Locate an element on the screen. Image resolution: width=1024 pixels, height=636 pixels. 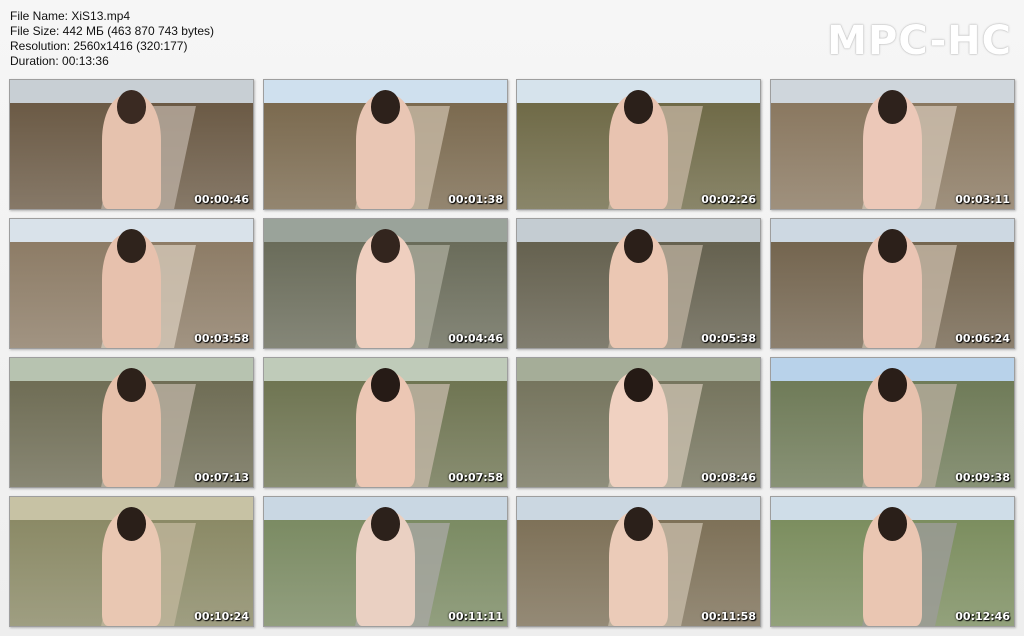
video-thumbnail: 00:12:46 is located at coordinates (892, 561).